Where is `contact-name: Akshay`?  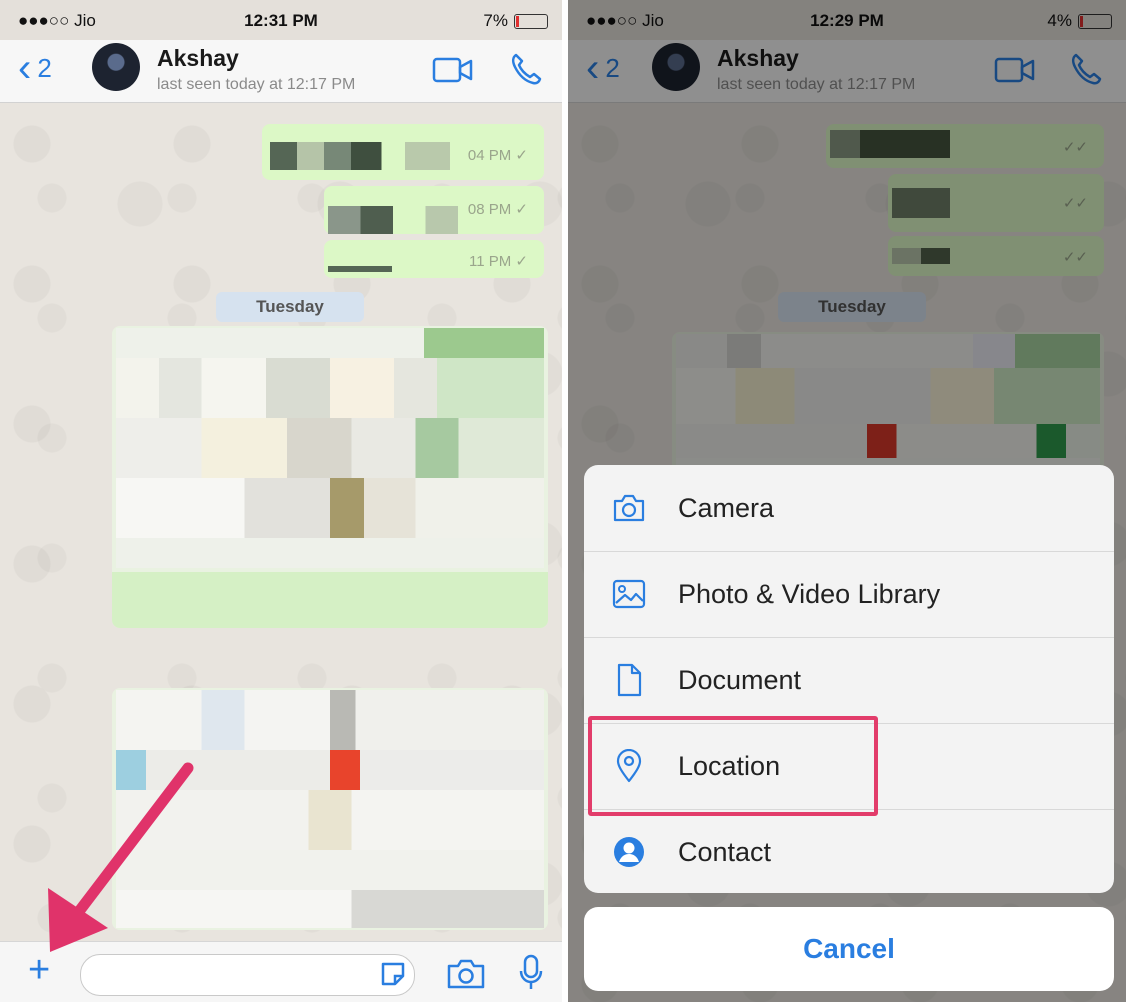 contact-name: Akshay is located at coordinates (198, 58).